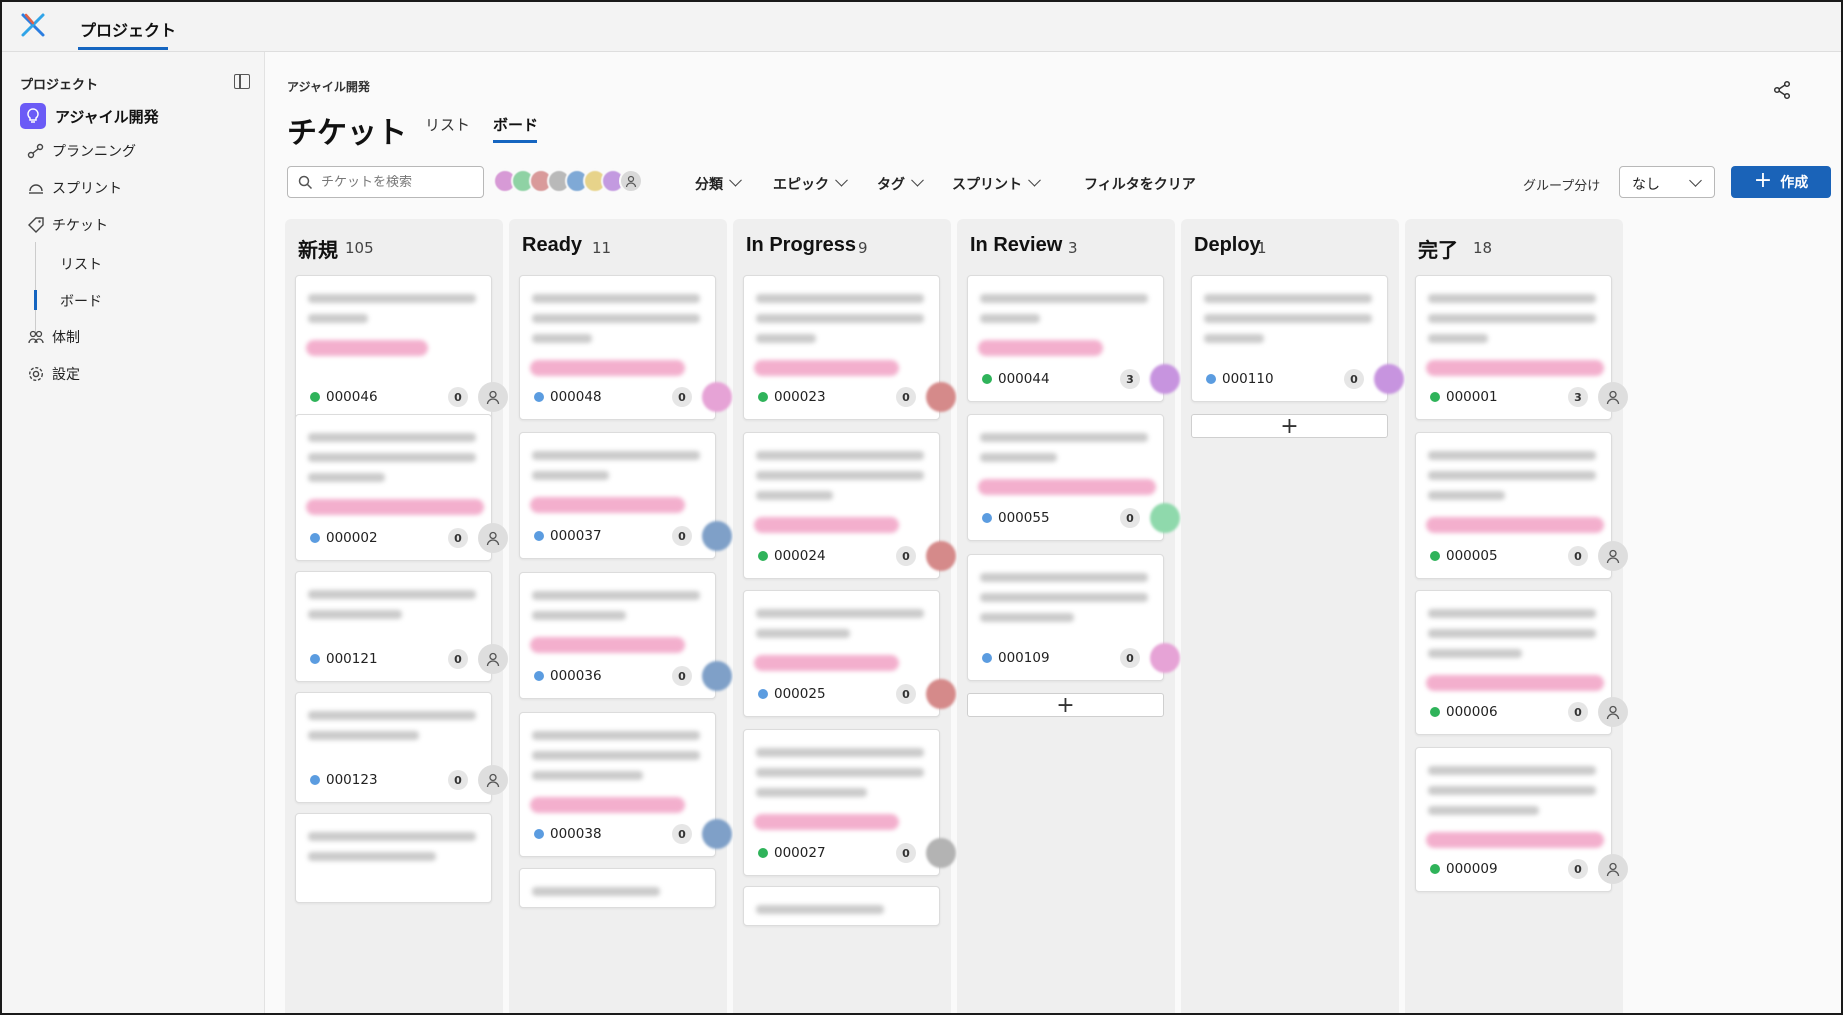 The height and width of the screenshot is (1015, 1843). What do you see at coordinates (568, 536) in the screenshot?
I see `ticket-id: 000037` at bounding box center [568, 536].